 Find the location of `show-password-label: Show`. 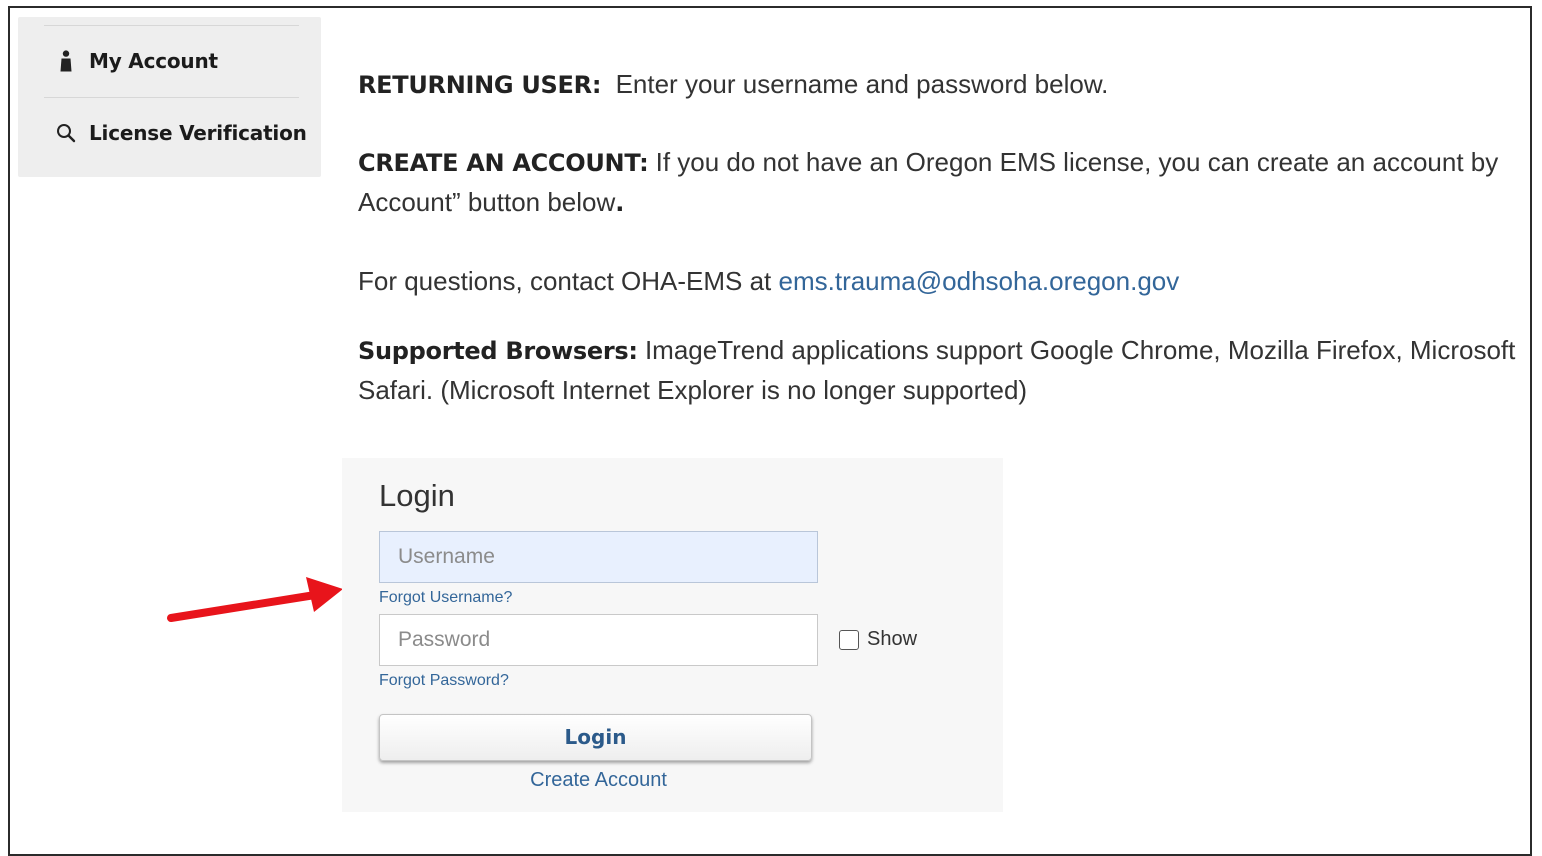

show-password-label: Show is located at coordinates (892, 639).